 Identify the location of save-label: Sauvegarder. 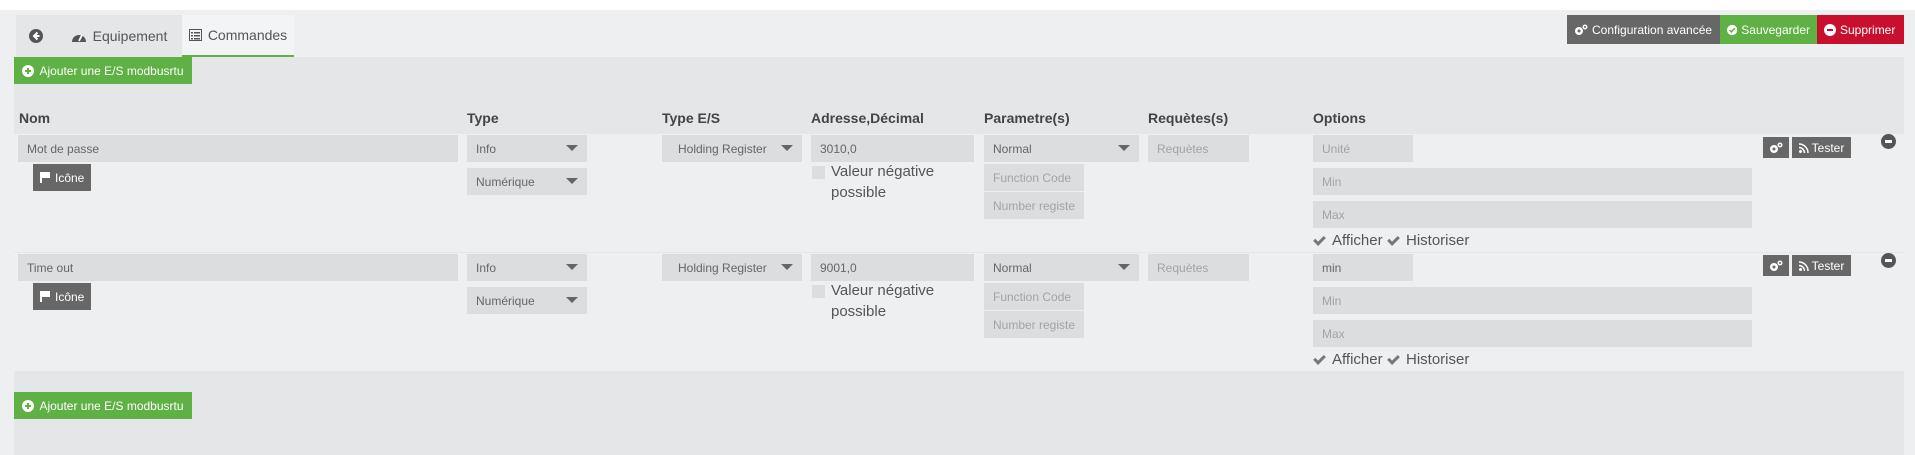
(1775, 29).